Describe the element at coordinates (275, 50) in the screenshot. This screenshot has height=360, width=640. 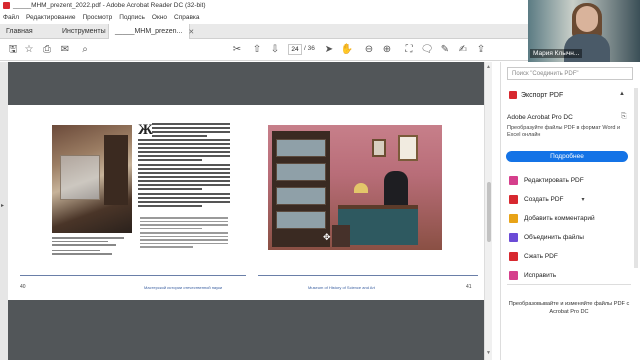
I see `next-page-icon: ⇩` at that location.